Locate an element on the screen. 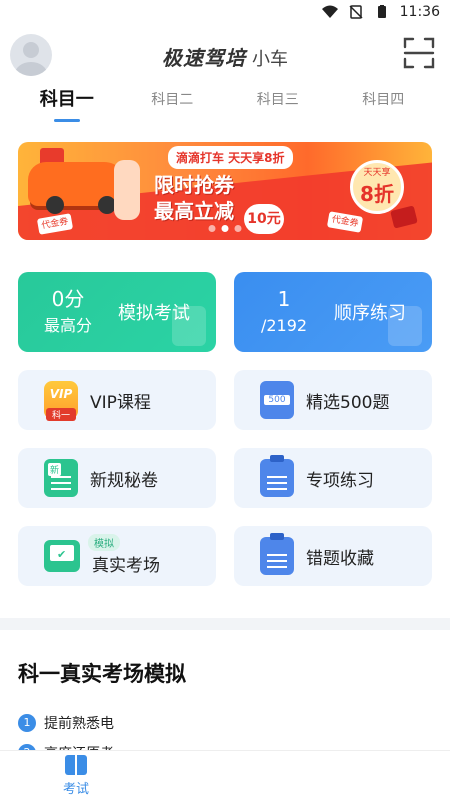 Image resolution: width=450 pixels, height=800 pixels. app-header: 极速驾培 小车 is located at coordinates (225, 52).